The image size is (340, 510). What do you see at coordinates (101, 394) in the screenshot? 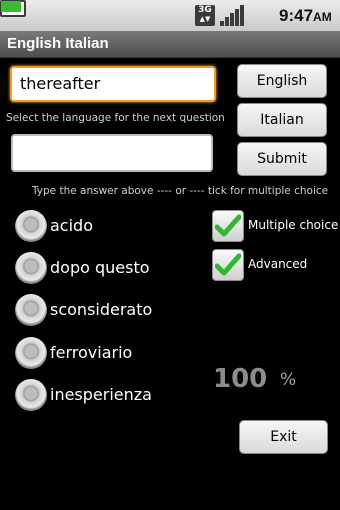
I see `choice-label: inesperienza` at bounding box center [101, 394].